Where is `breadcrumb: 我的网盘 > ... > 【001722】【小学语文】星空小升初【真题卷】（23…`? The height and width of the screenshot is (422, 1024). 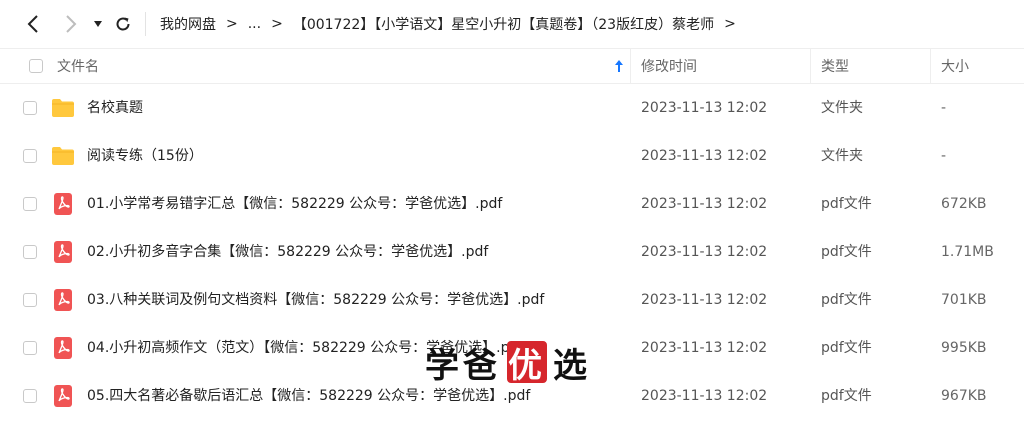 breadcrumb: 我的网盘 > ... > 【001722】【小学语文】星空小升初【真题卷】（23… is located at coordinates (453, 24).